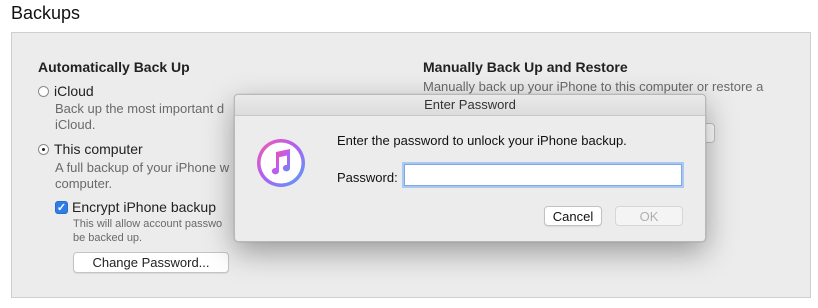 This screenshot has height=308, width=818. I want to click on itunes-note-icon, so click(281, 163).